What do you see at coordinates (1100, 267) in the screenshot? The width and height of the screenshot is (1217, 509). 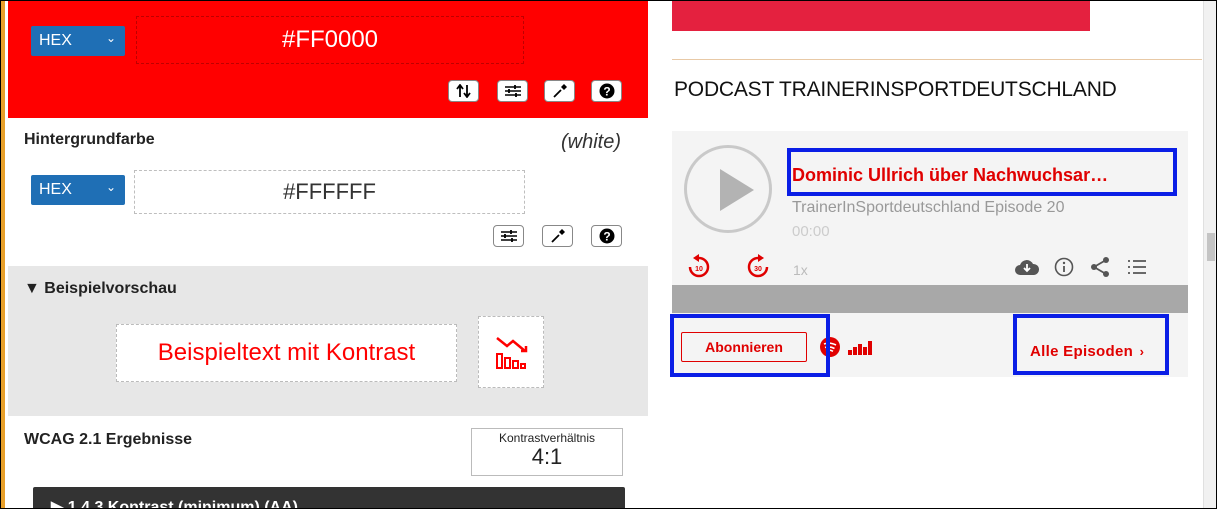 I see `share-icon` at bounding box center [1100, 267].